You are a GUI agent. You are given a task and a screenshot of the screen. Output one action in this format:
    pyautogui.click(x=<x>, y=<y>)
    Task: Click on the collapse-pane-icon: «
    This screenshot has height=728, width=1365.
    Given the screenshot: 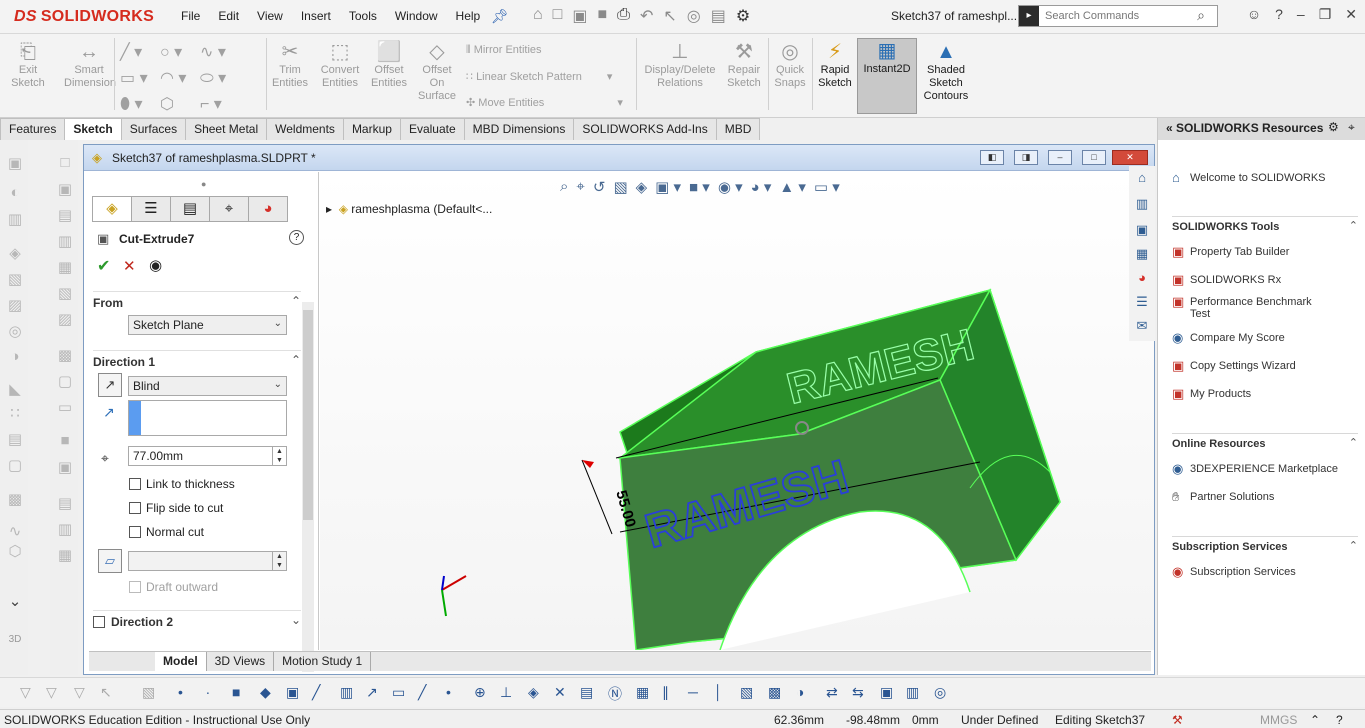 What is the action you would take?
    pyautogui.click(x=1169, y=128)
    